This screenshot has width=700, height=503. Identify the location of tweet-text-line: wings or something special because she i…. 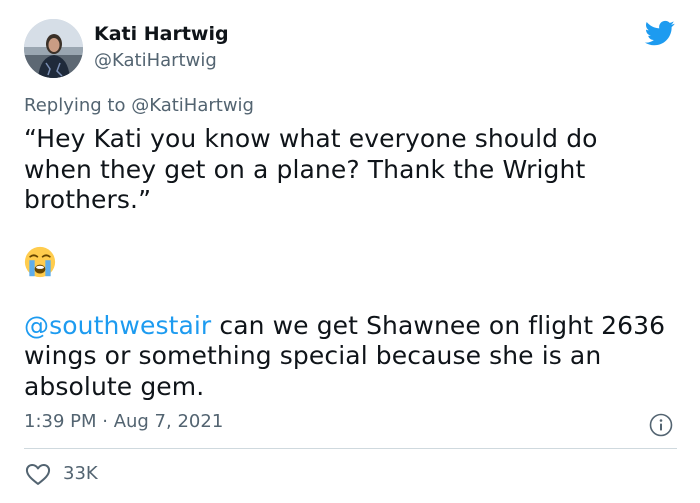
(313, 355).